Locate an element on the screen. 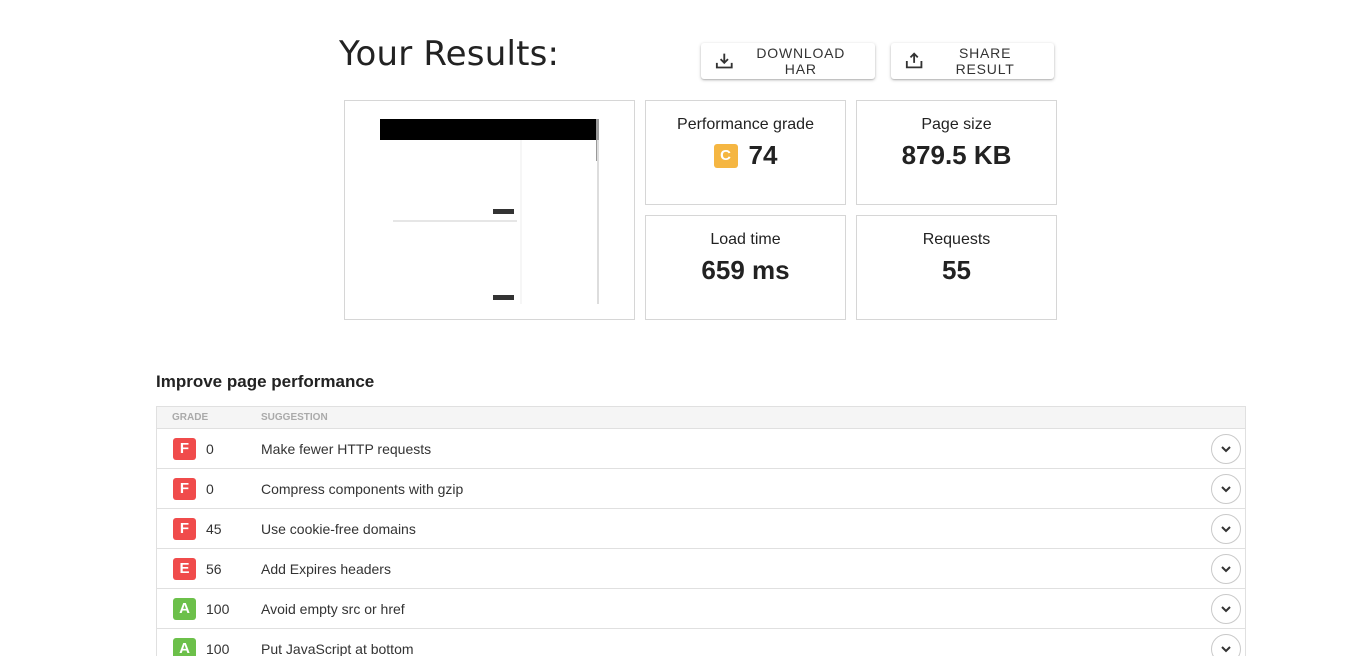  table-row: F 45 Use cookie-free domains is located at coordinates (701, 529).